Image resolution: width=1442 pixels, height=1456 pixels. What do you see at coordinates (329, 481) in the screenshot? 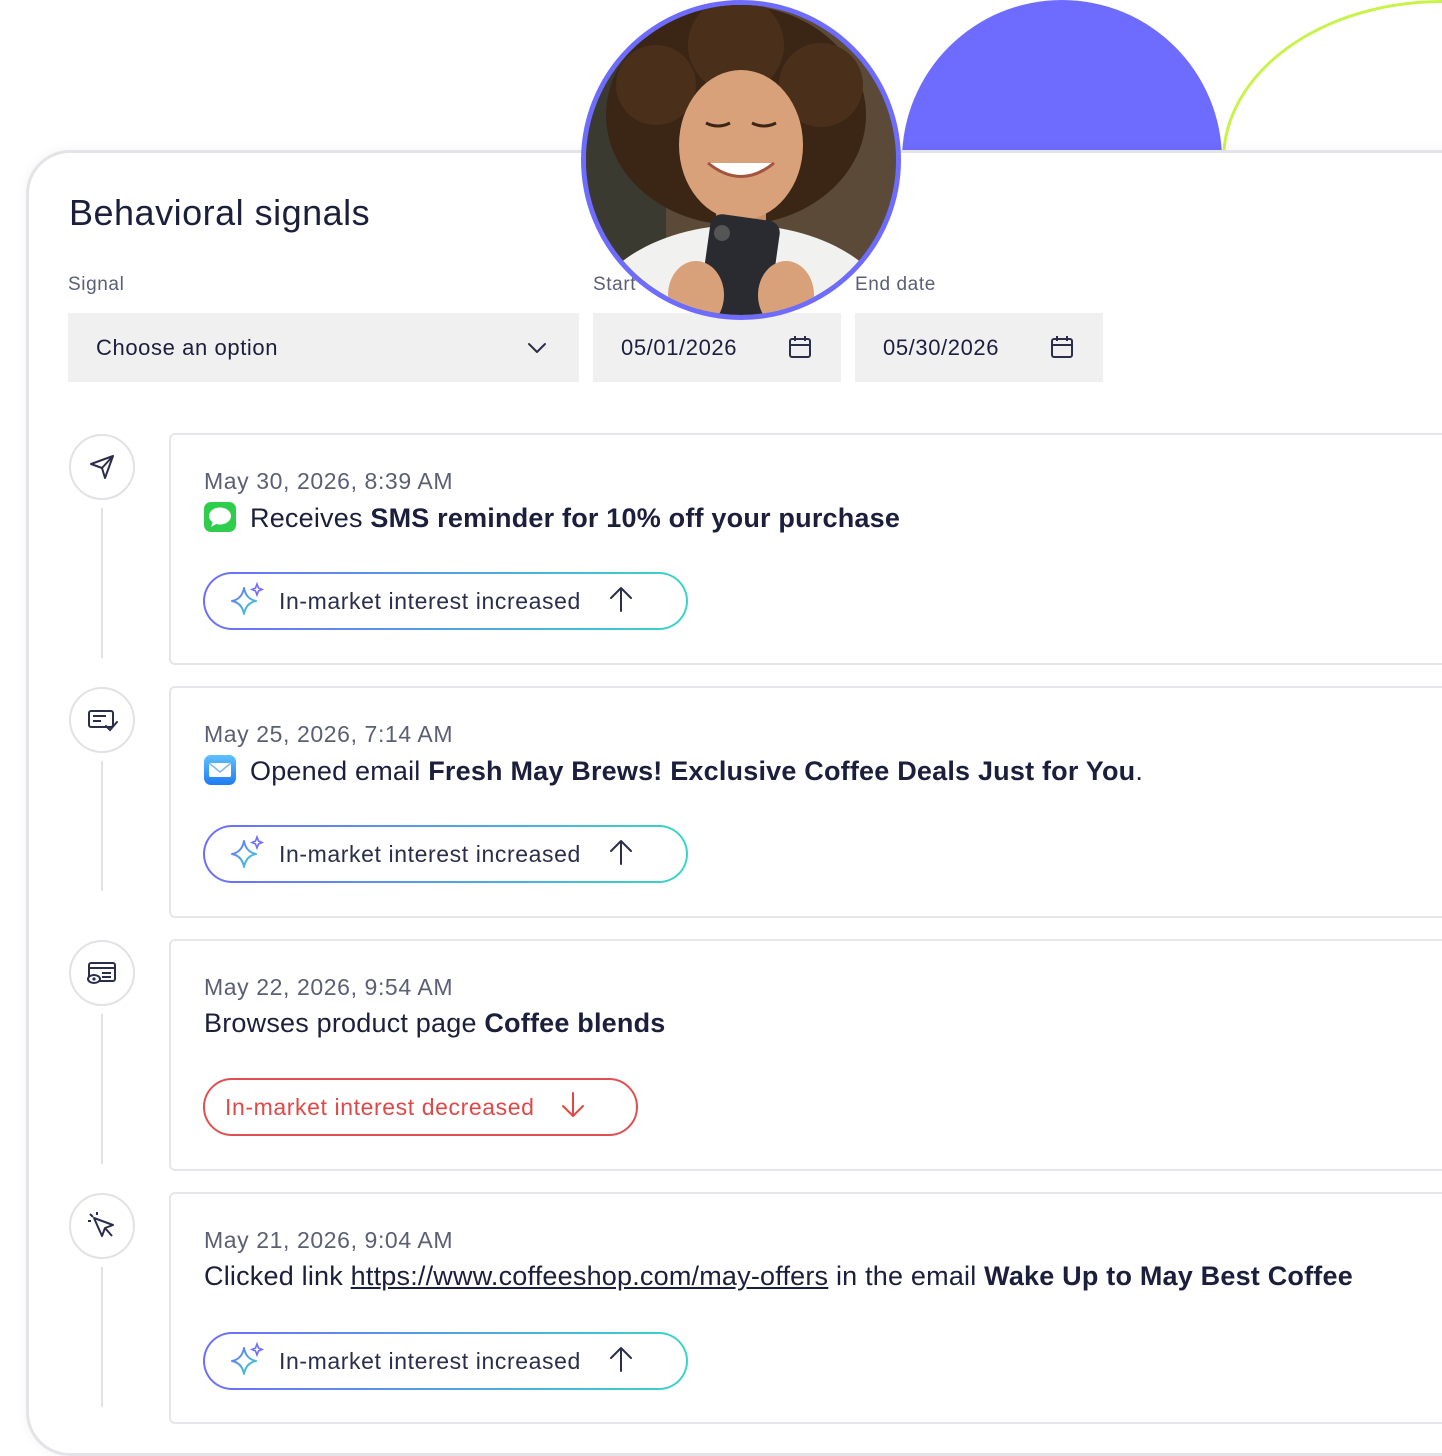
I see `event-timestamp: May 30, 2026, 8:39 AM` at bounding box center [329, 481].